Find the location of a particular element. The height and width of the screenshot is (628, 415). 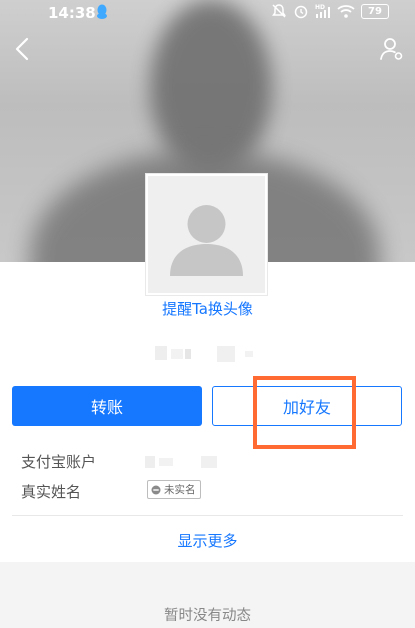

no-activity-text: 暂时没有动态 is located at coordinates (207, 616).